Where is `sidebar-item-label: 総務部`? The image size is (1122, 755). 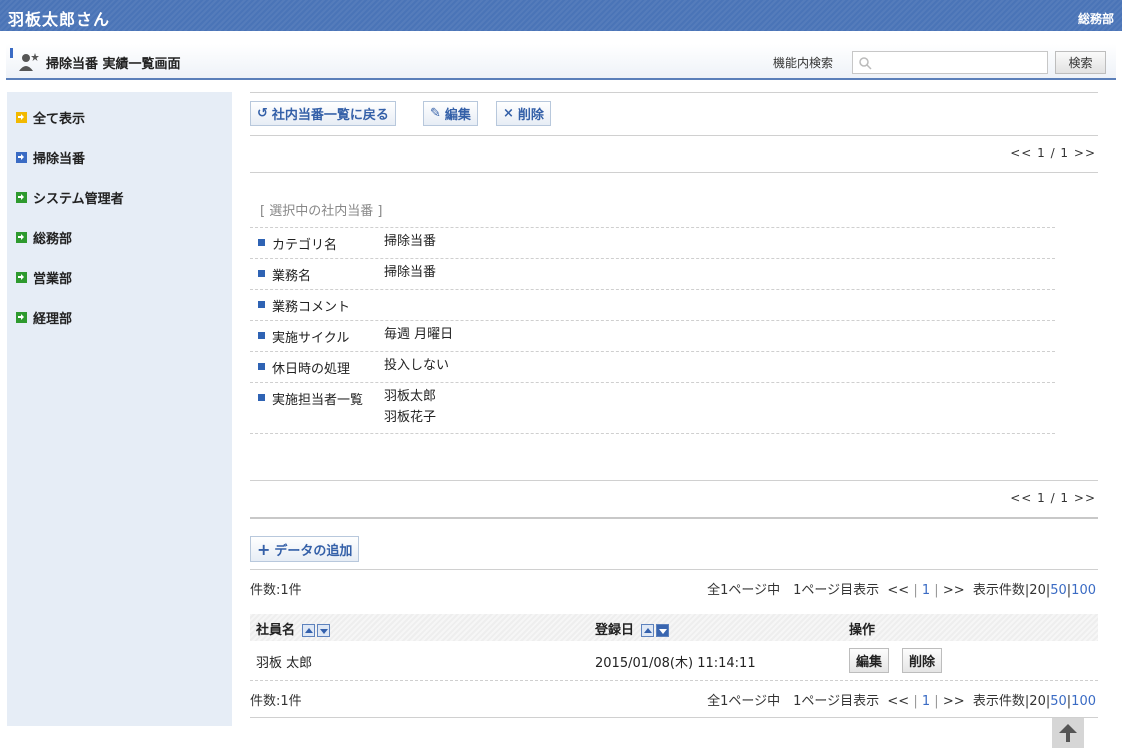 sidebar-item-label: 総務部 is located at coordinates (53, 239).